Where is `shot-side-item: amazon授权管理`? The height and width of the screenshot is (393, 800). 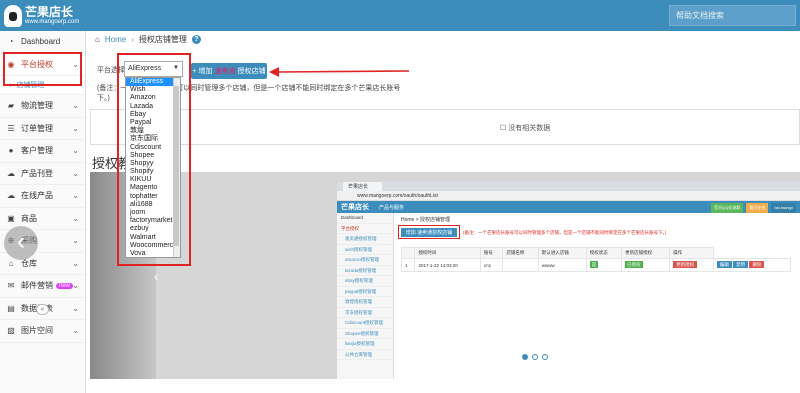 shot-side-item: amazon授权管理 is located at coordinates (365, 260).